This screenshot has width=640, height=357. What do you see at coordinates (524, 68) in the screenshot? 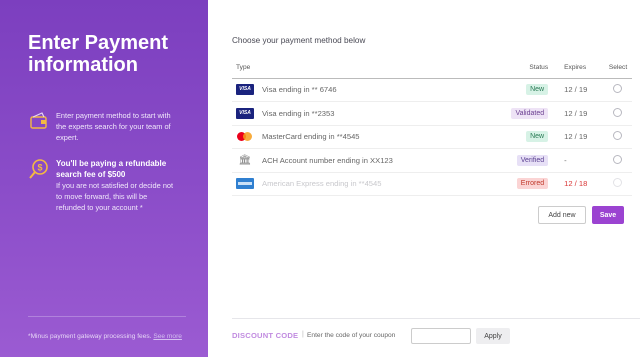
I see `header-status: Status` at bounding box center [524, 68].